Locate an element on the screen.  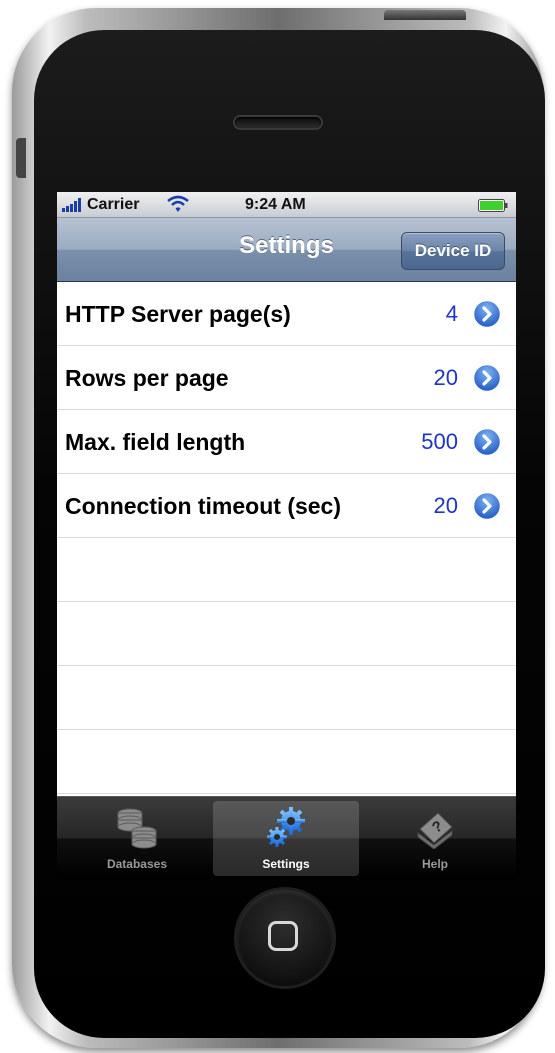
device-id-button: Device ID is located at coordinates (453, 251).